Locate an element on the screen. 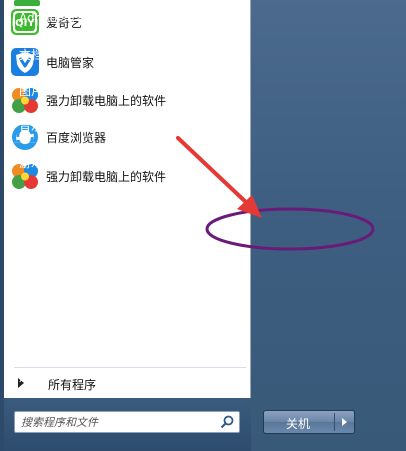 The image size is (406, 451). music-item: 音乐 is located at coordinates (79, 124).